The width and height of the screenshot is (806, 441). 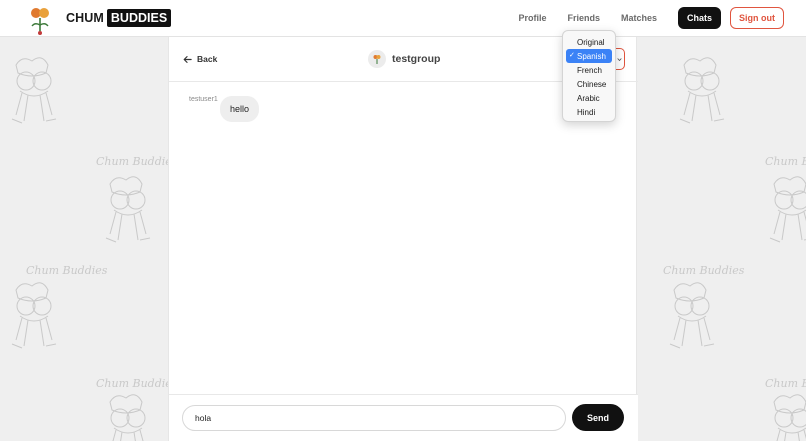 I want to click on message-sender: testuser1, so click(x=203, y=99).